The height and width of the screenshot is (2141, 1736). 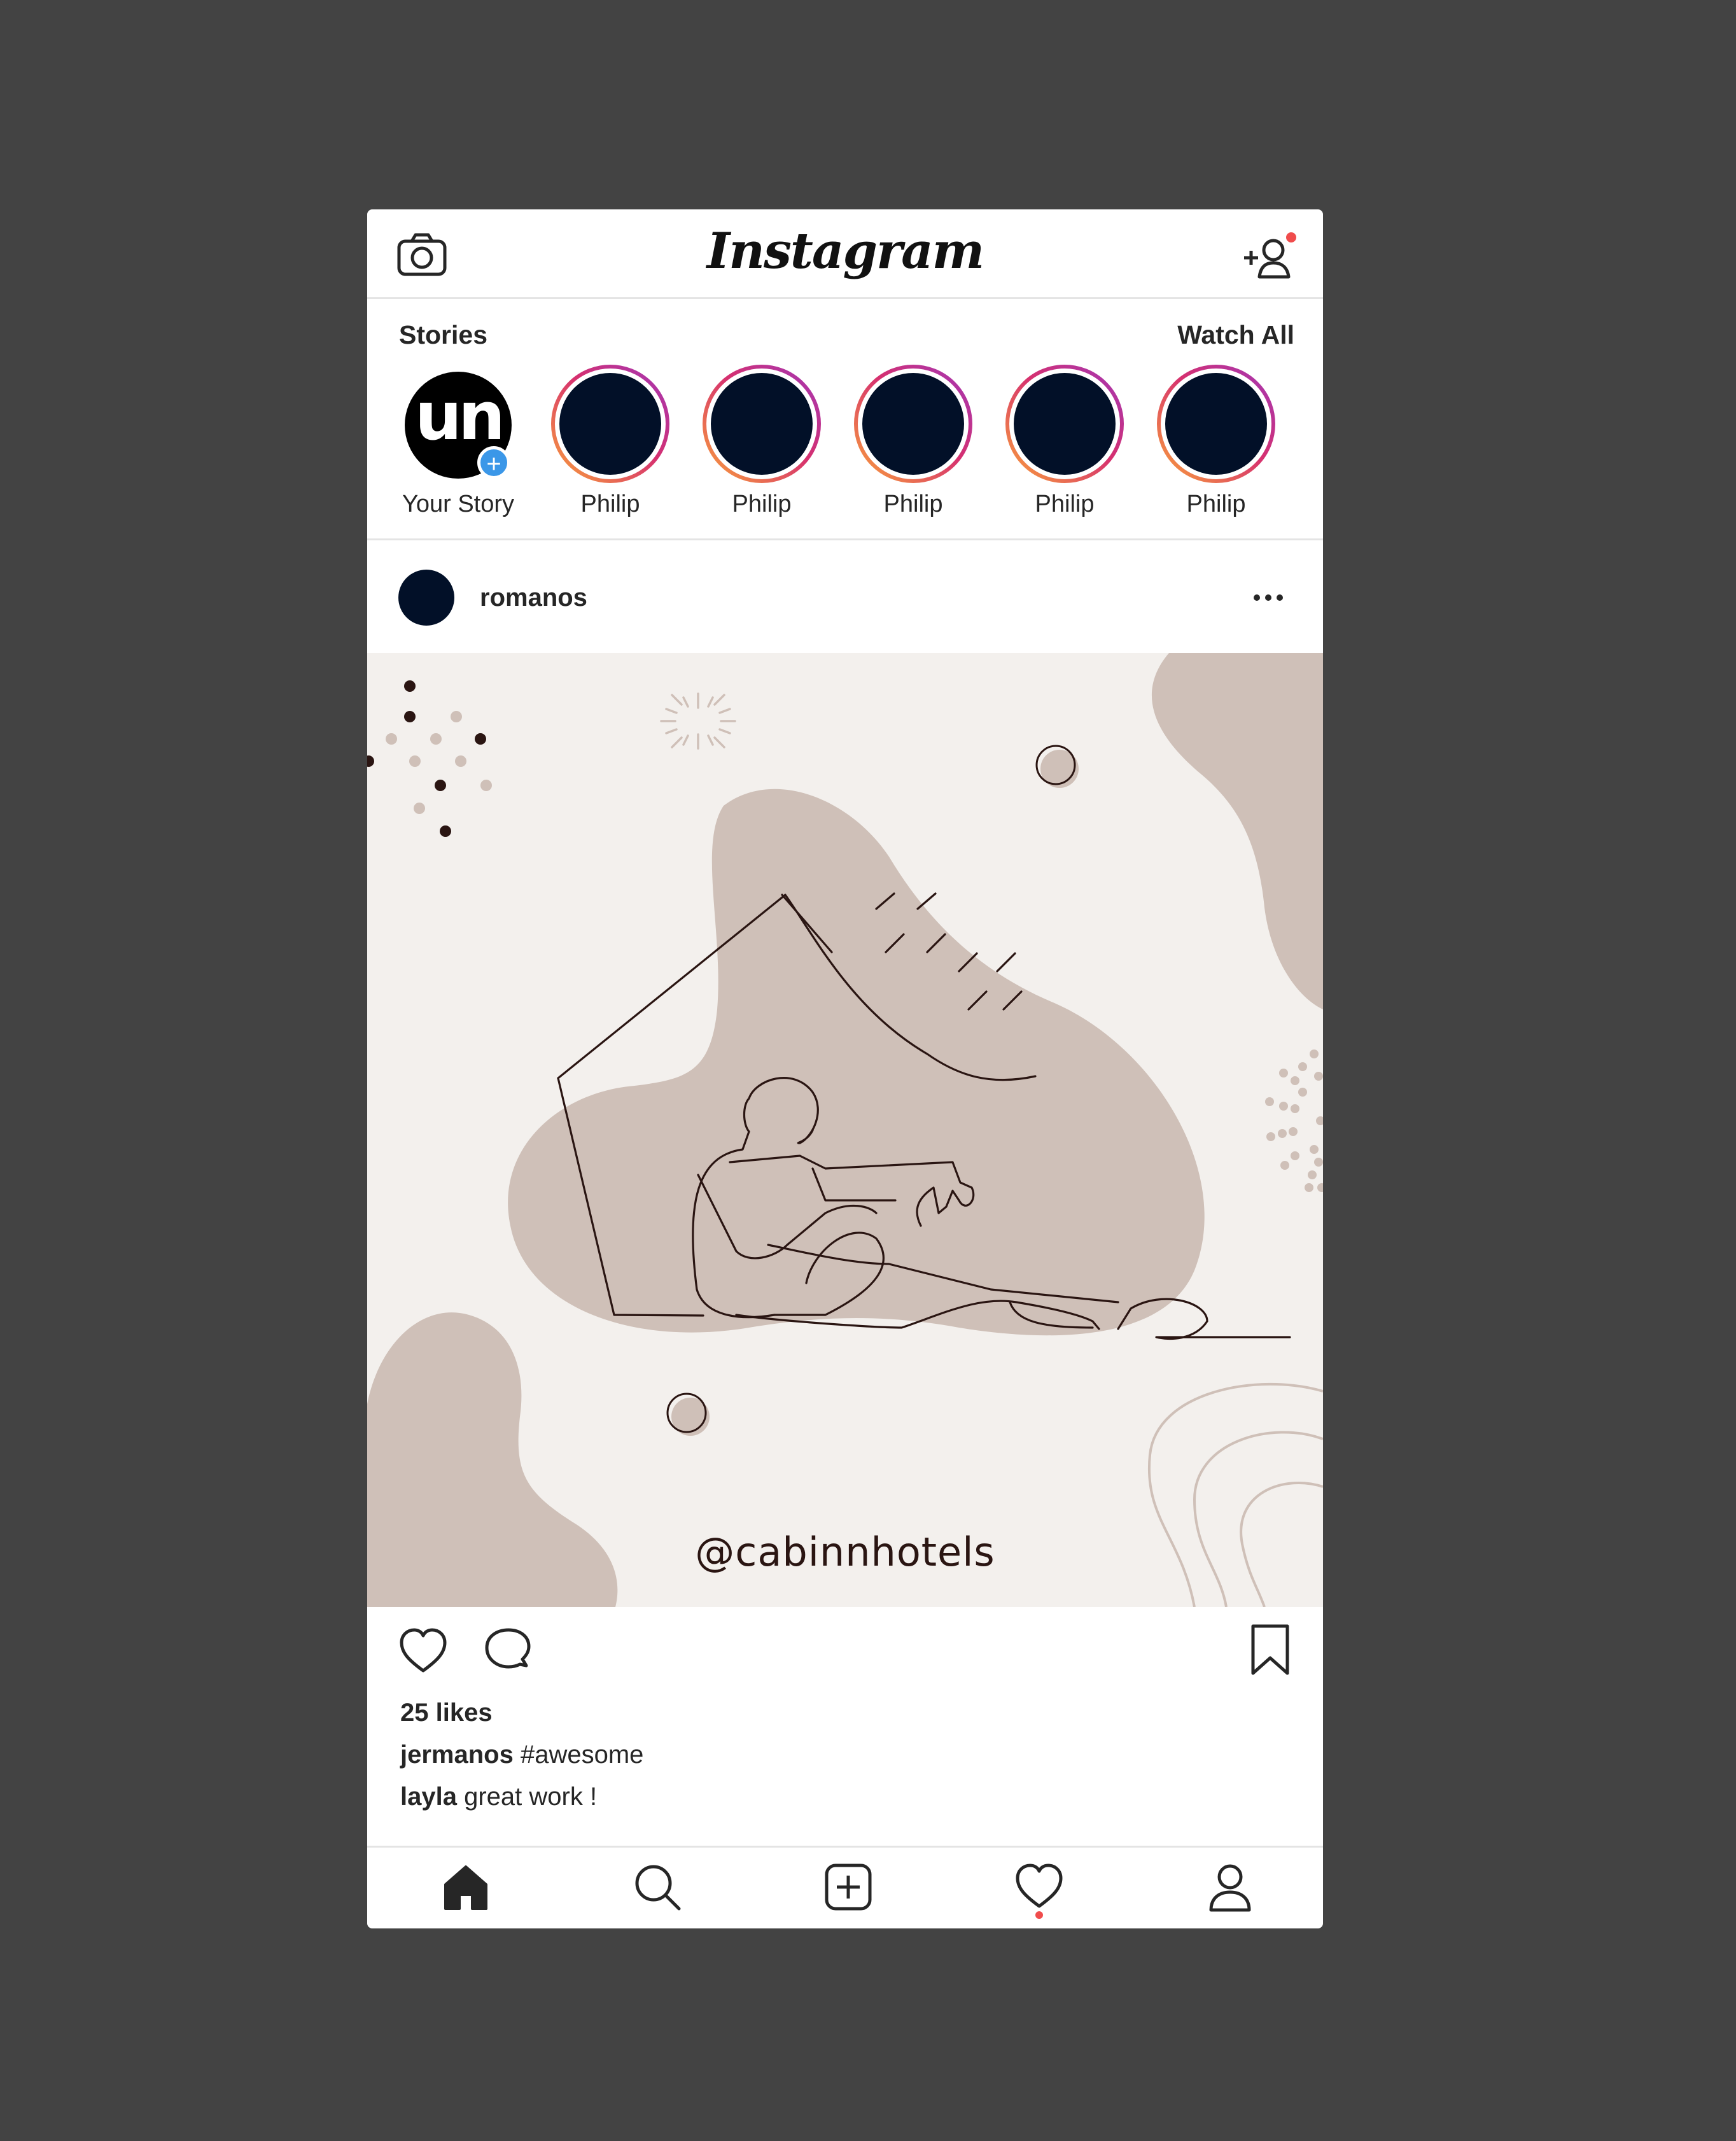 I want to click on comment-2: layla great work !, so click(x=498, y=1797).